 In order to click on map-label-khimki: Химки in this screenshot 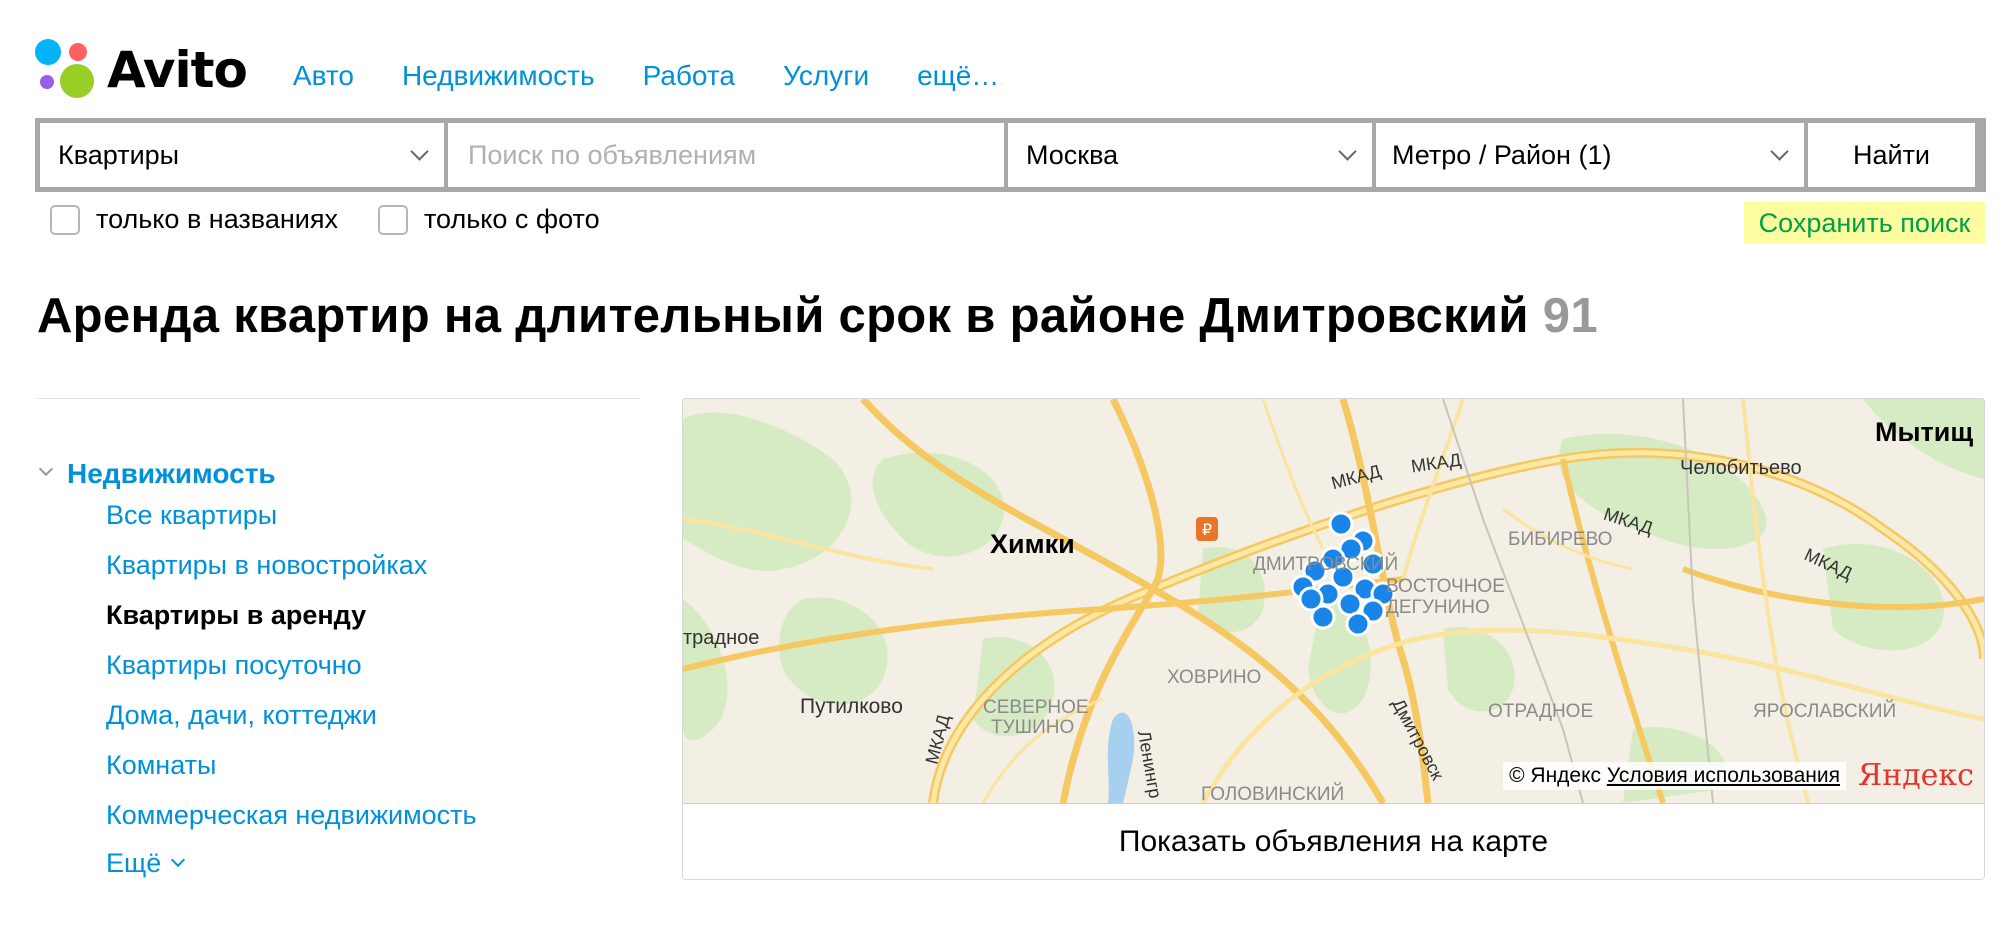, I will do `click(1032, 544)`.